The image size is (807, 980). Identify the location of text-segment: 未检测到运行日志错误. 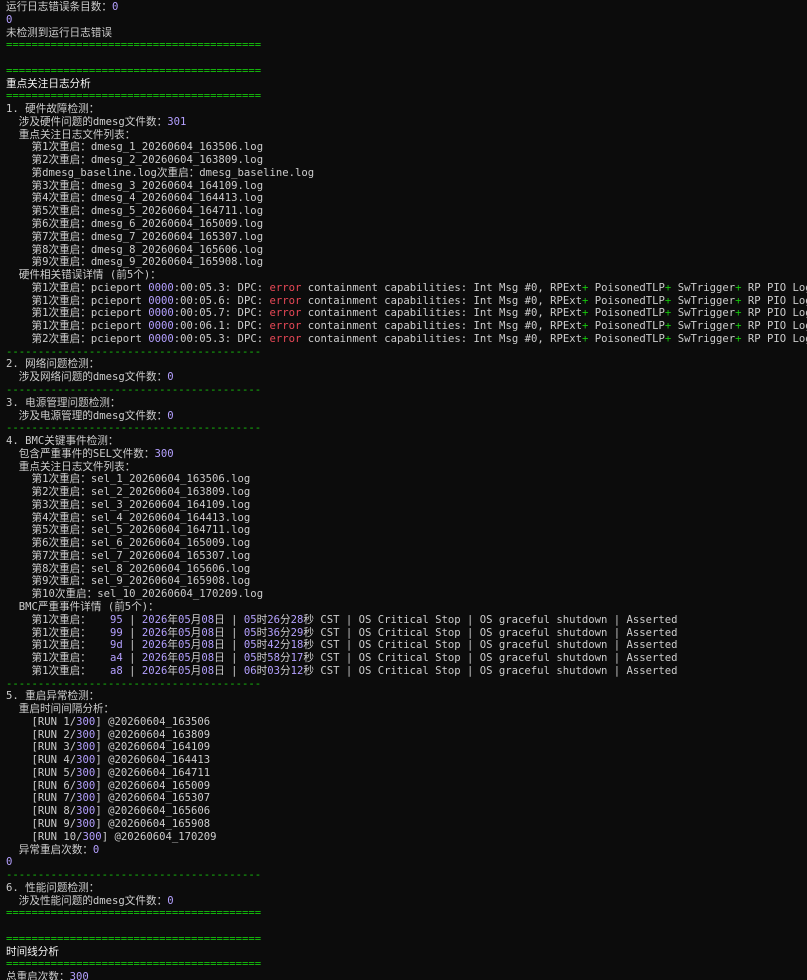
(59, 32).